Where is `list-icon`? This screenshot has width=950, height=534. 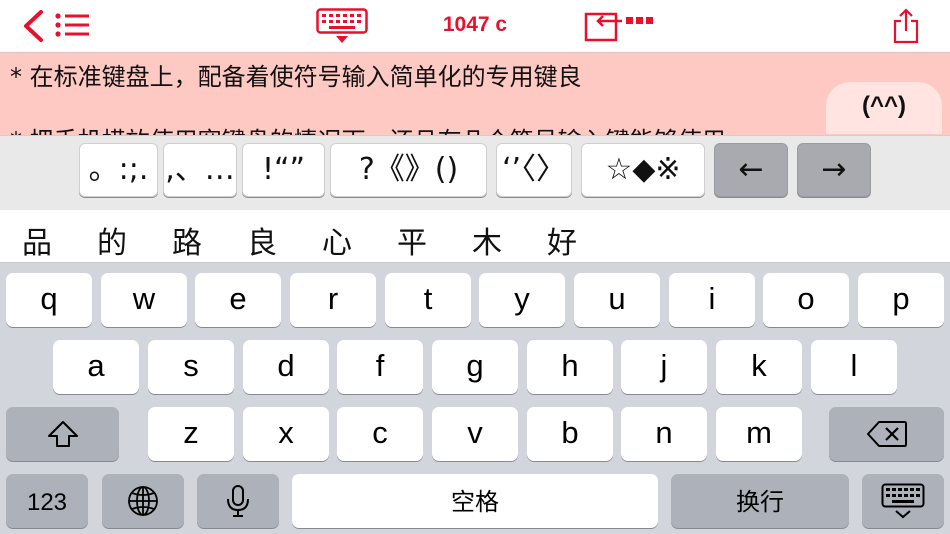
list-icon is located at coordinates (72, 27).